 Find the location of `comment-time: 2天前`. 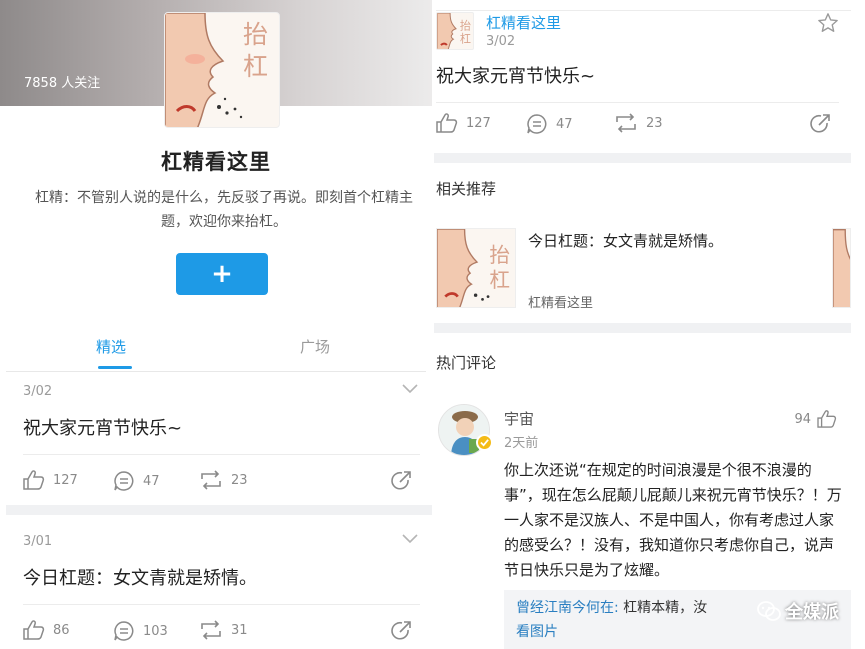

comment-time: 2天前 is located at coordinates (521, 443).